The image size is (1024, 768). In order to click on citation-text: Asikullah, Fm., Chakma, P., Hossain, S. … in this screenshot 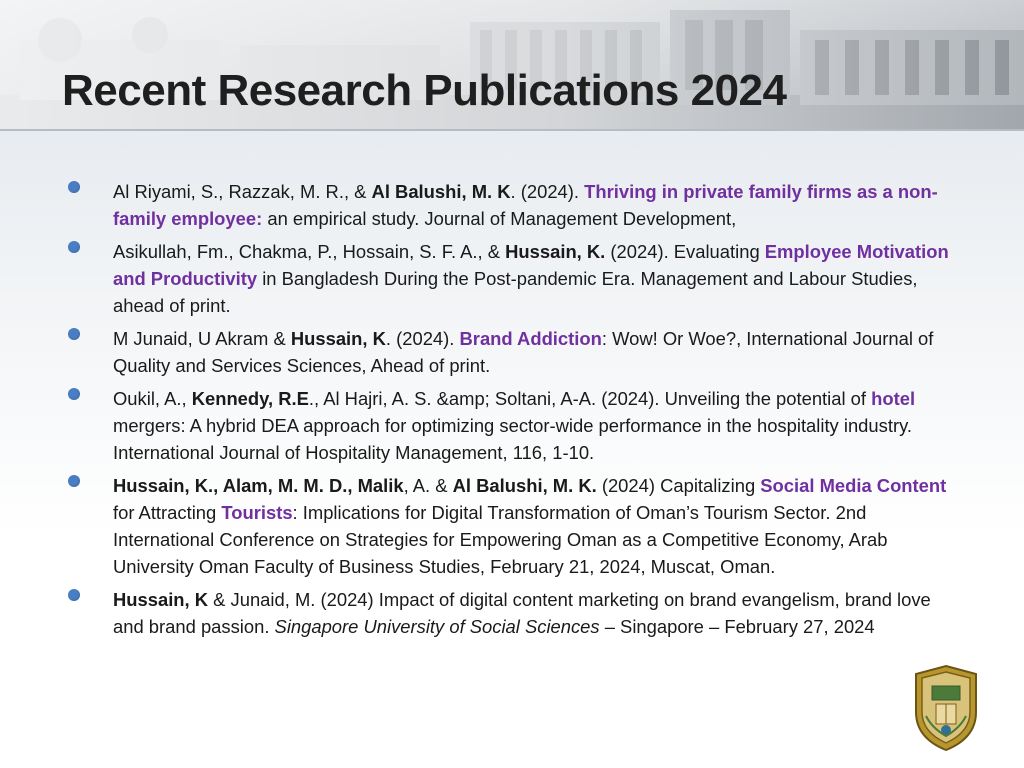, I will do `click(309, 251)`.